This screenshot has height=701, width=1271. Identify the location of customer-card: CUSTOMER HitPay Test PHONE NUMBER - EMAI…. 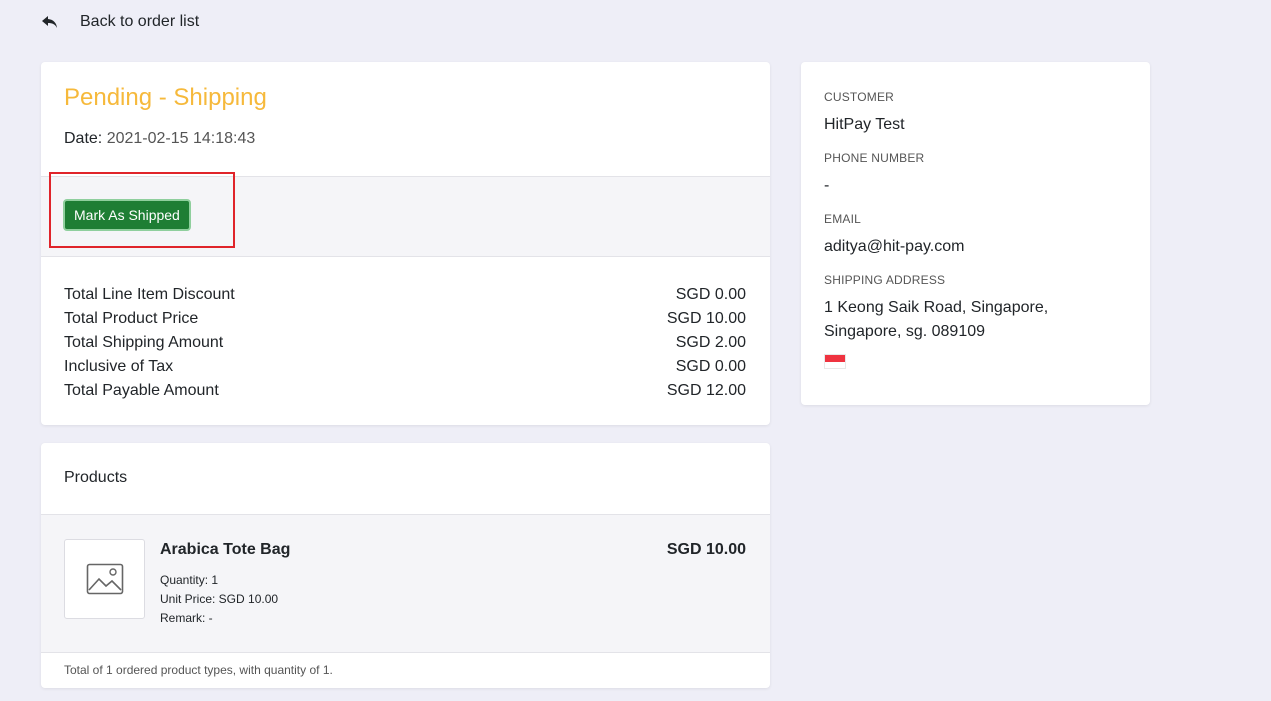
(975, 233).